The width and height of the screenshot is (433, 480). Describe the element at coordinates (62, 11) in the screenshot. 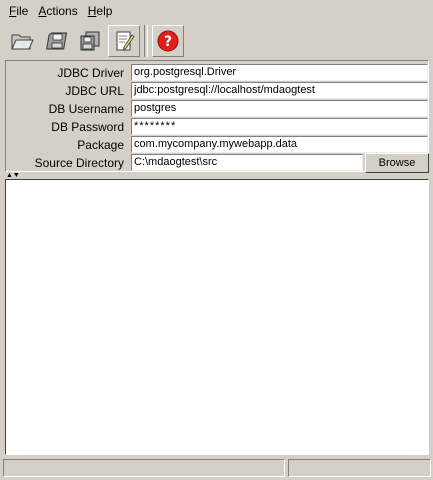

I see `menu-actions-label: ctions` at that location.